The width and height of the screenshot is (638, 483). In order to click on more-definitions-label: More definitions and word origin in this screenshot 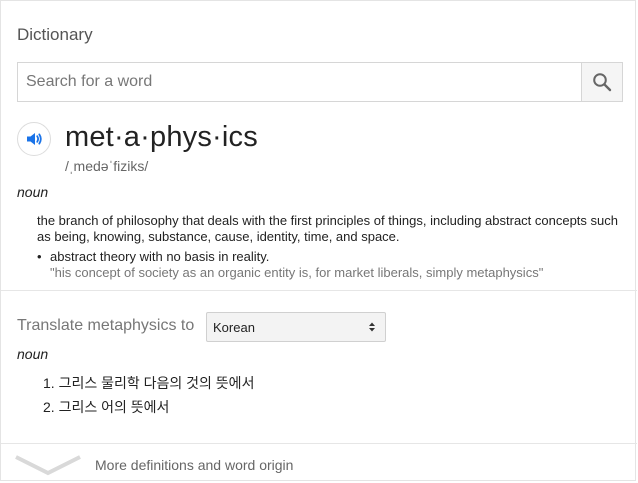, I will do `click(194, 465)`.